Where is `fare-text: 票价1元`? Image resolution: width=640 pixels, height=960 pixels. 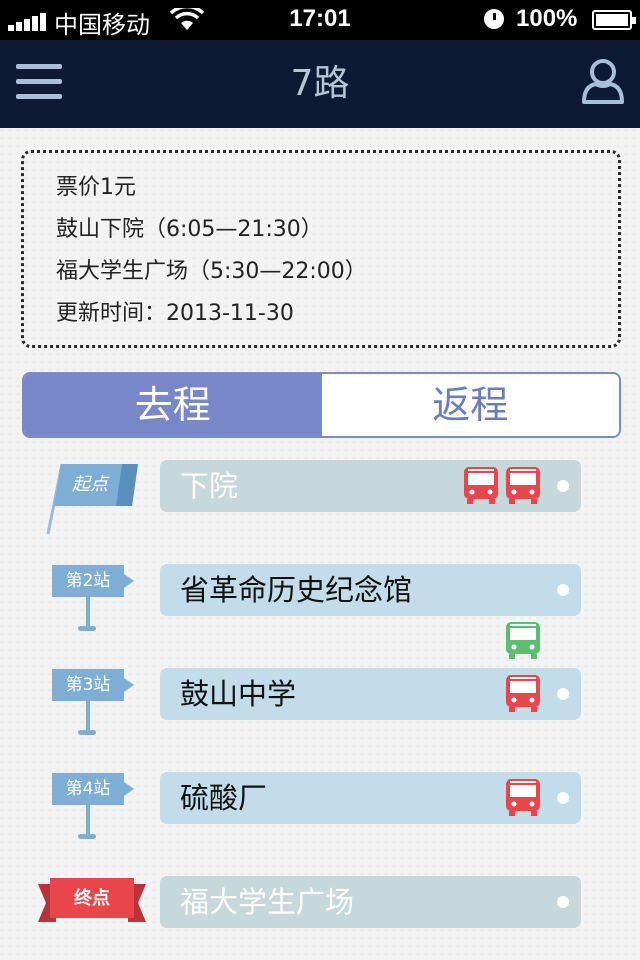 fare-text: 票价1元 is located at coordinates (96, 187).